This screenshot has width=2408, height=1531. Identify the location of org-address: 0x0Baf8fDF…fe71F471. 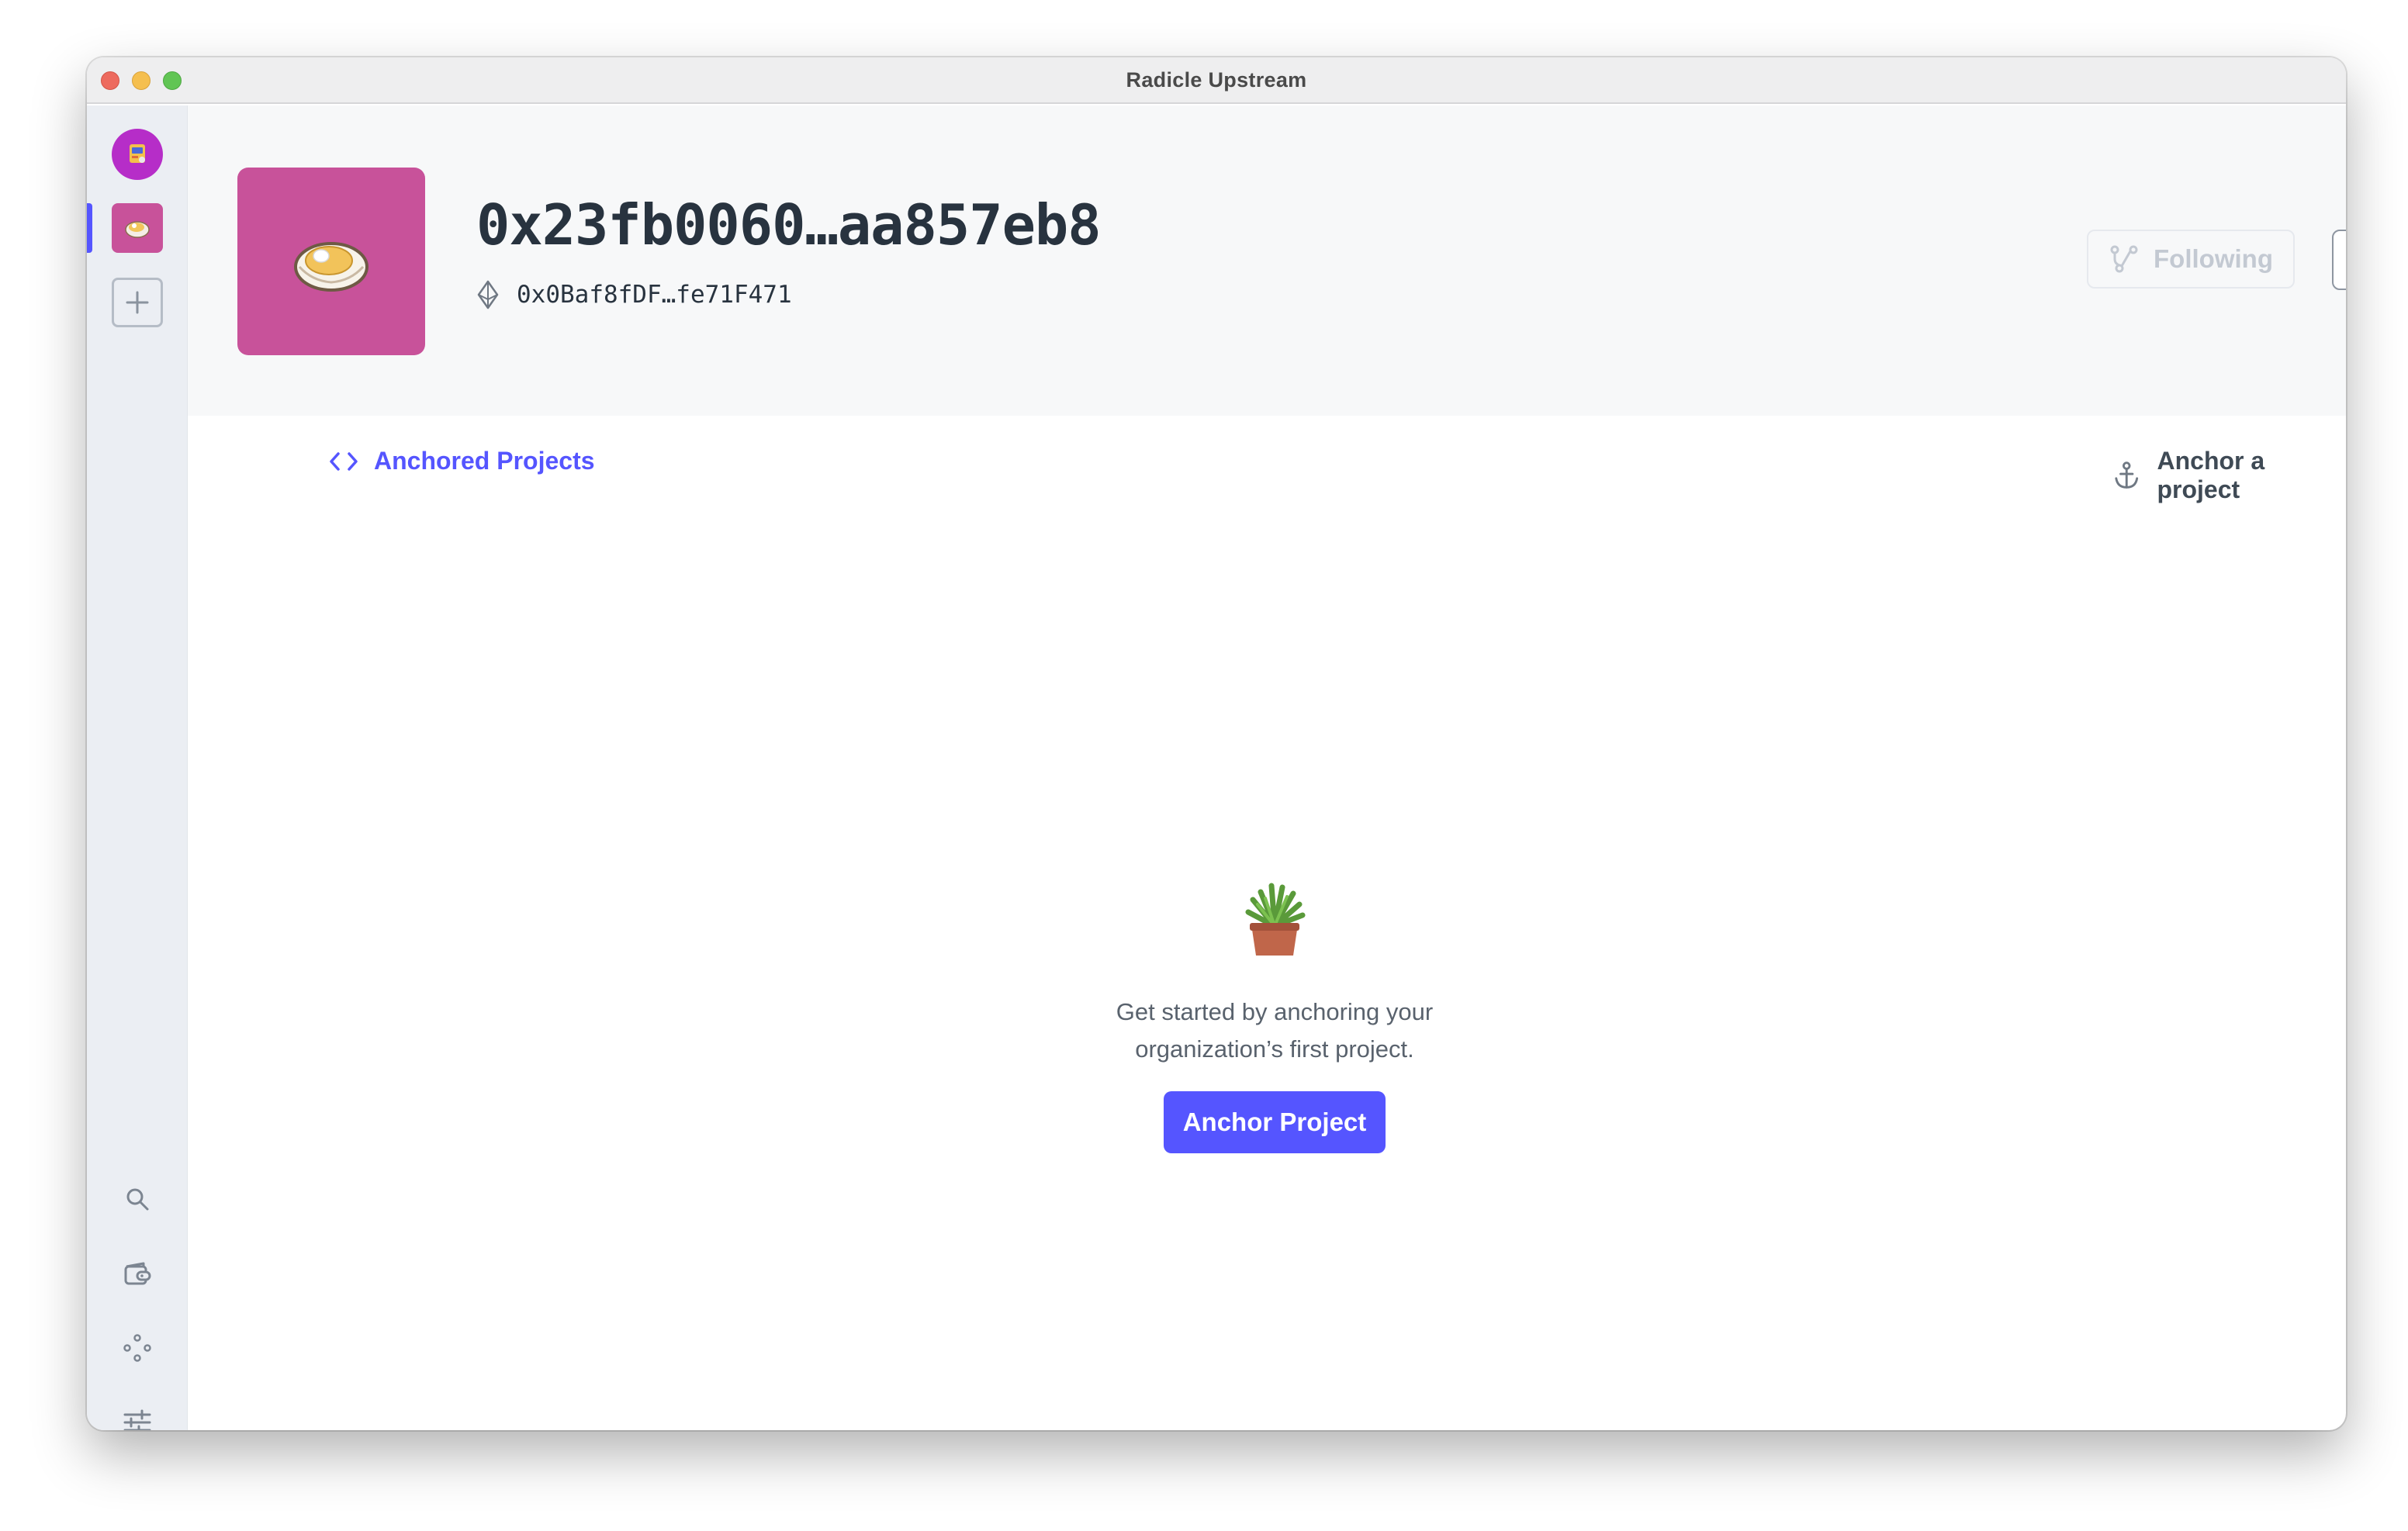
(634, 294).